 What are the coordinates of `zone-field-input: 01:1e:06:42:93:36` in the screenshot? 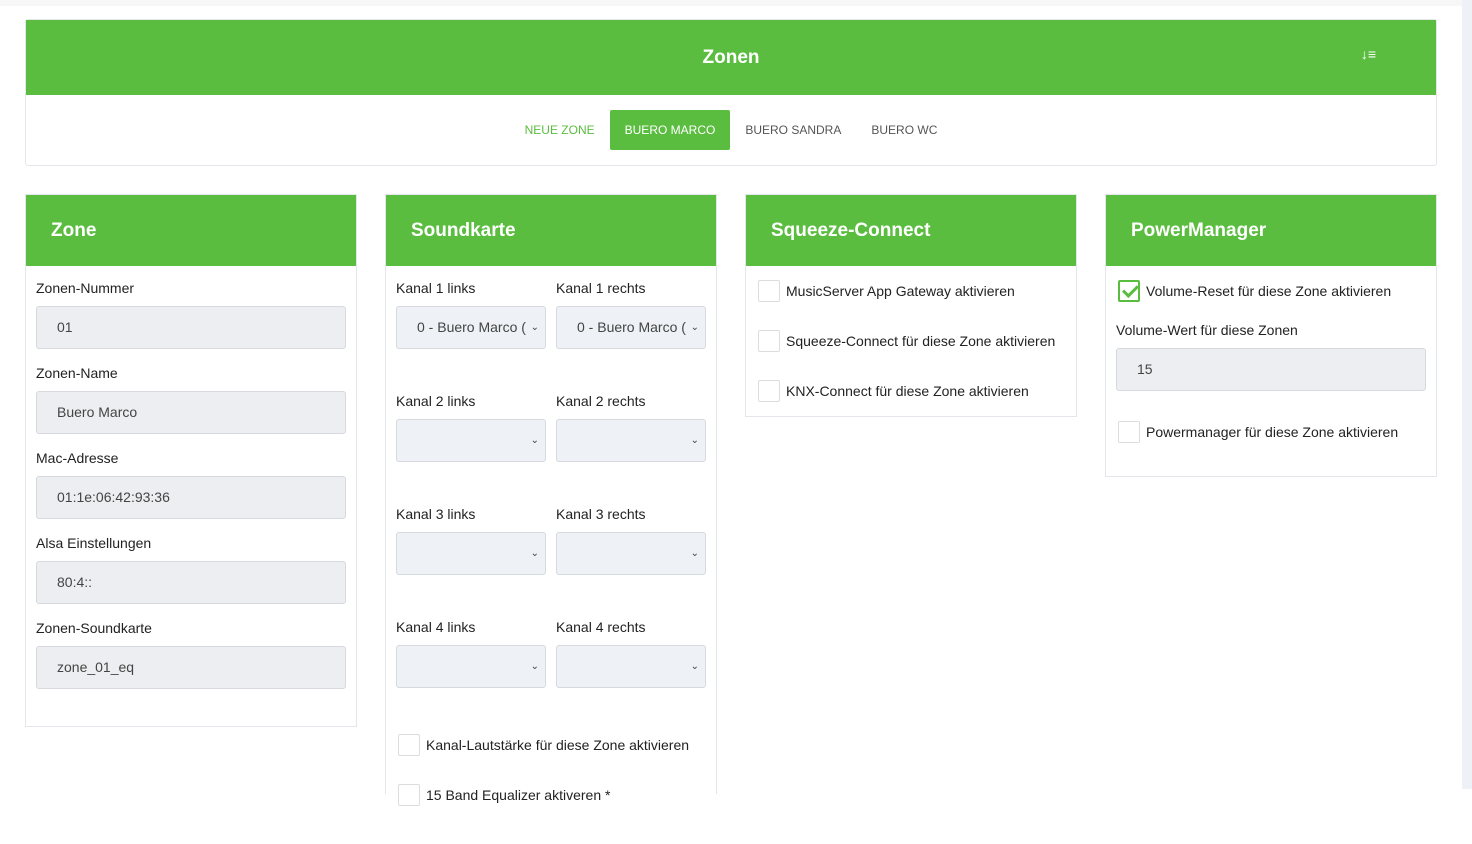 It's located at (191, 497).